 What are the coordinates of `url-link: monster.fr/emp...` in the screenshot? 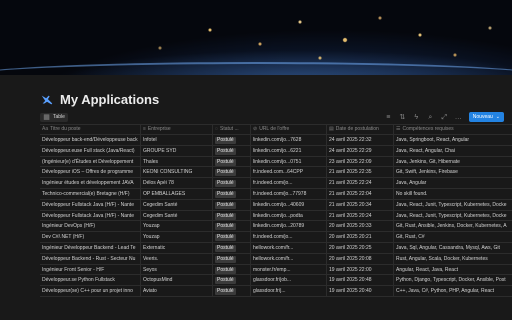 It's located at (272, 270).